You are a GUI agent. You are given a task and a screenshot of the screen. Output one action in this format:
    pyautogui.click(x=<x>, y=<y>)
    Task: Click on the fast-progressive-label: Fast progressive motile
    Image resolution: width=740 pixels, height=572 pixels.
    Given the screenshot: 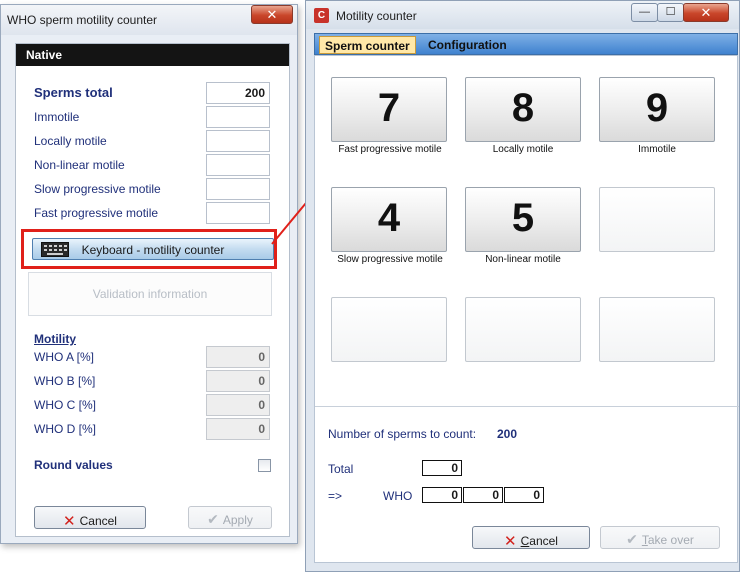 What is the action you would take?
    pyautogui.click(x=96, y=213)
    